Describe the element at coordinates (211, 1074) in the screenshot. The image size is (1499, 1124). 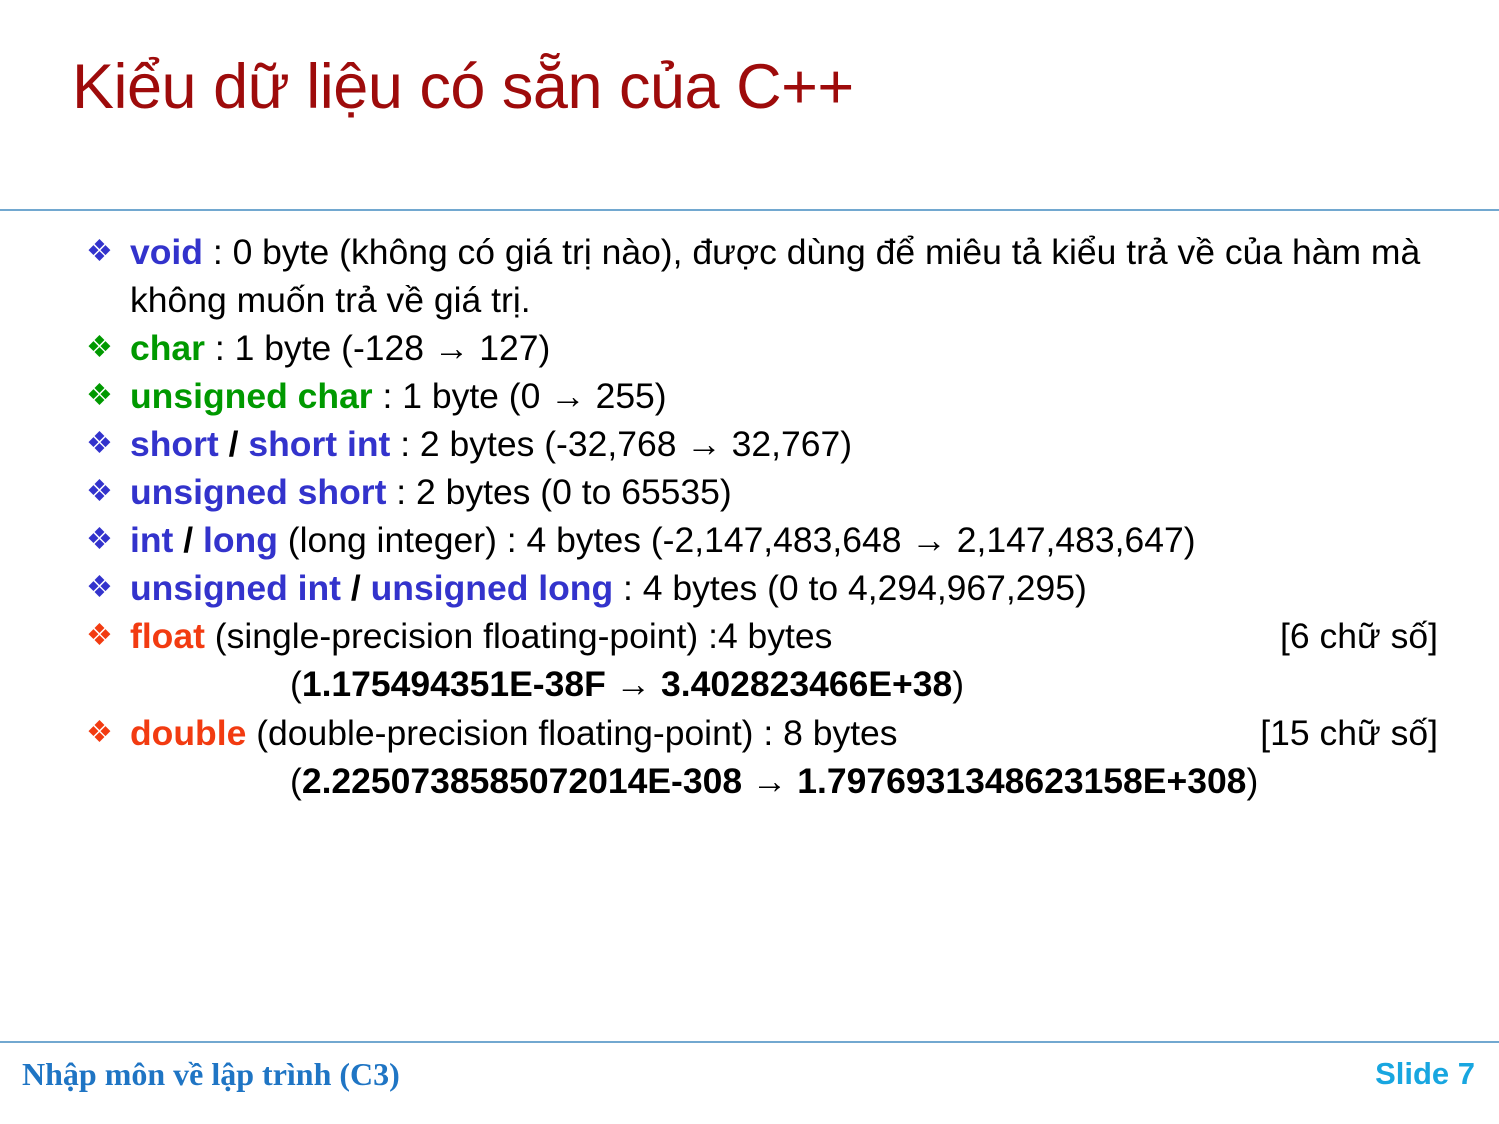
I see `footer-course-label: Nhập môn về lập trình (C3)` at that location.